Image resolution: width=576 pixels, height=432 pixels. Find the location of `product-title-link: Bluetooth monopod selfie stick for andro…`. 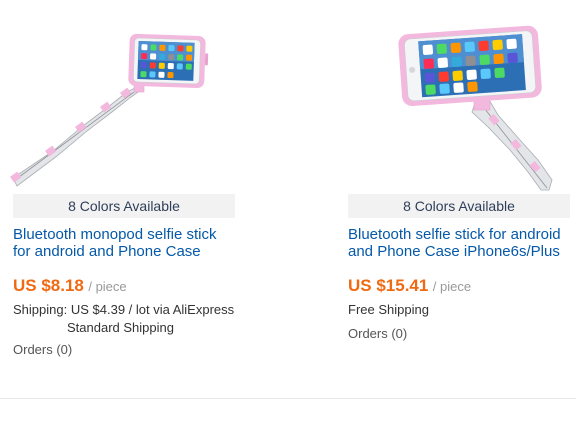

product-title-link: Bluetooth monopod selfie stick for andro… is located at coordinates (128, 243).